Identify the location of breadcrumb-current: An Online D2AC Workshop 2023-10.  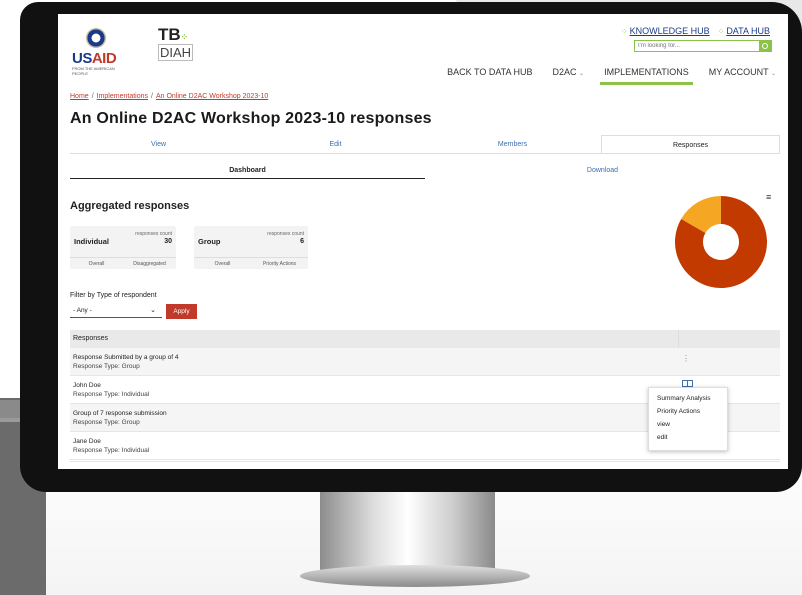
(212, 96).